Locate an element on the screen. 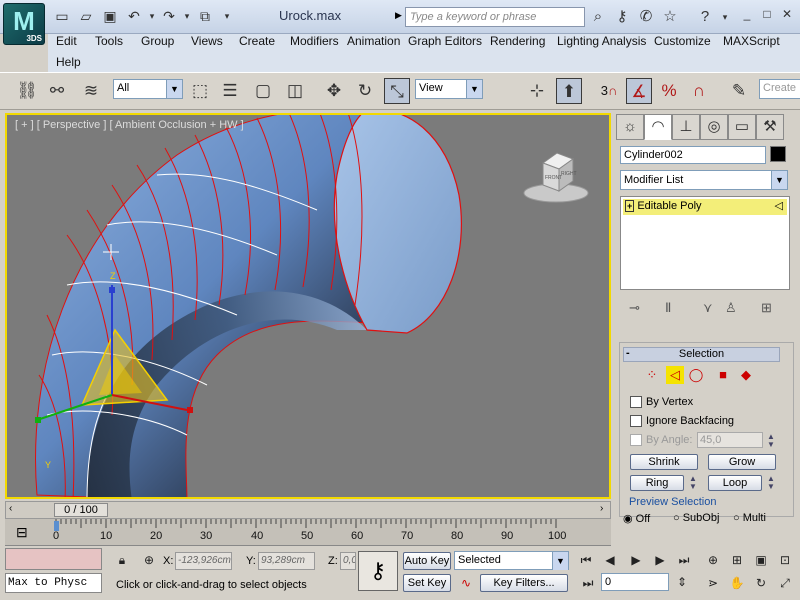 The image size is (800, 600). menu-modifiers: Modifiers is located at coordinates (314, 41).